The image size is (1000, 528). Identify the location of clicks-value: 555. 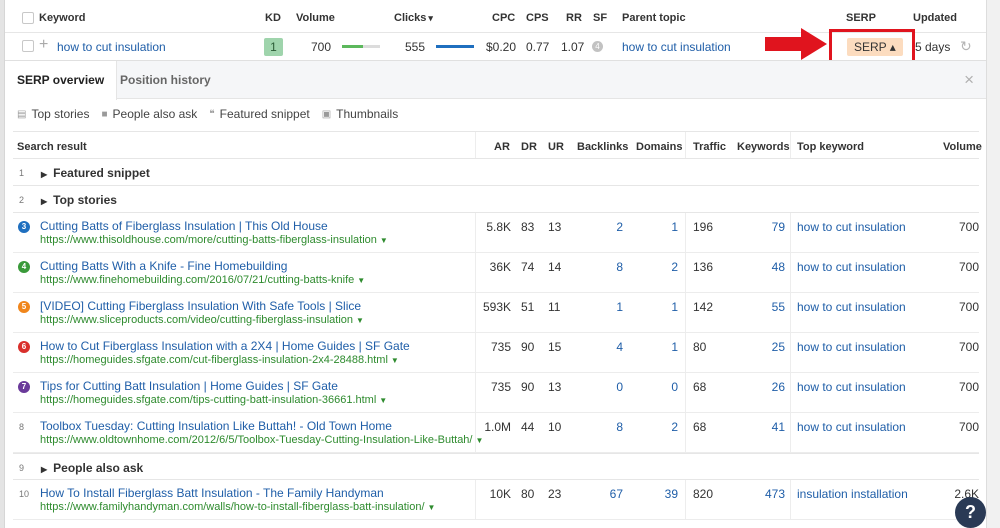
(414, 47).